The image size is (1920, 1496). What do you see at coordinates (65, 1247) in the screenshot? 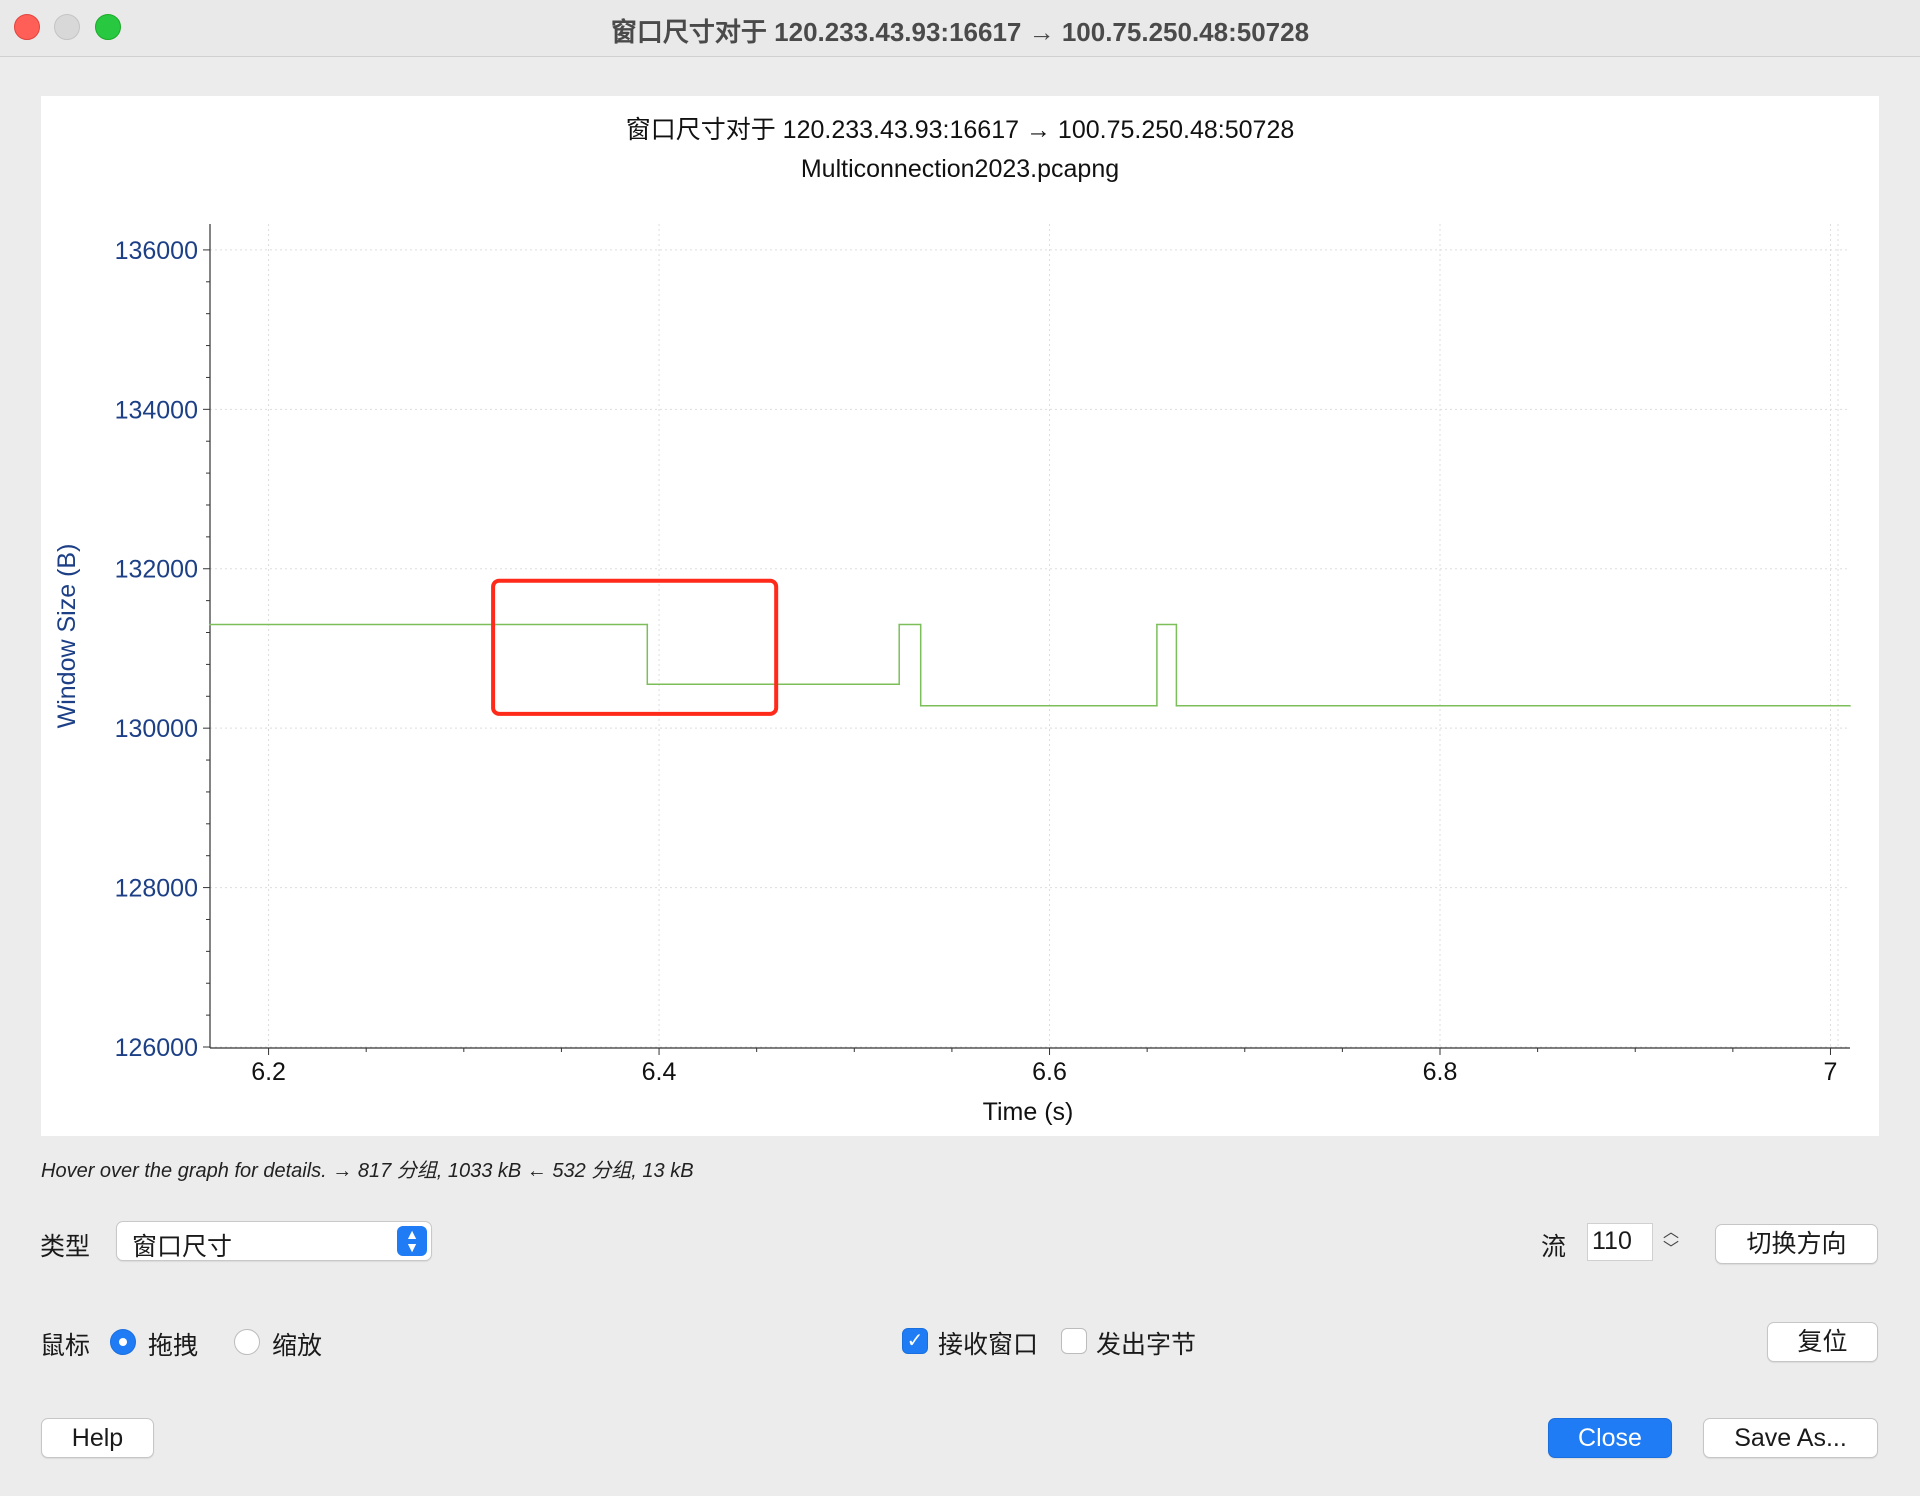
I see `type-label: 类型` at bounding box center [65, 1247].